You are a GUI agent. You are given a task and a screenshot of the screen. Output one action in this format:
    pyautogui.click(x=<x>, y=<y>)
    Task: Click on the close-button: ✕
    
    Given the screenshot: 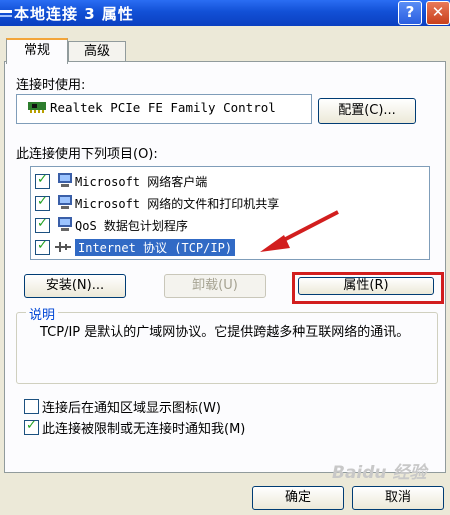 What is the action you would take?
    pyautogui.click(x=438, y=13)
    